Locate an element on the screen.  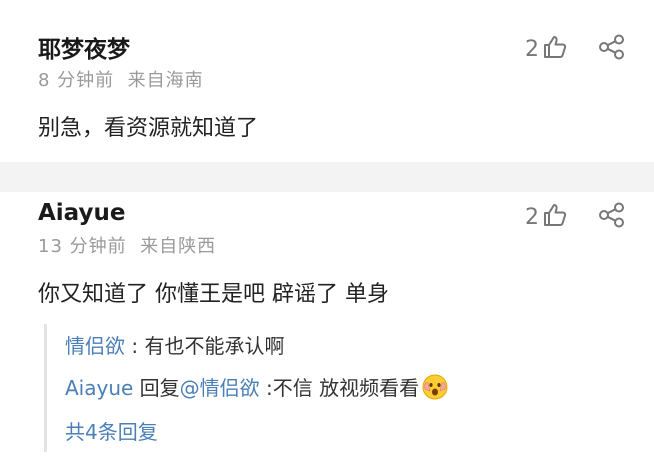
reply-text: 有也不能承认啊 is located at coordinates (214, 346).